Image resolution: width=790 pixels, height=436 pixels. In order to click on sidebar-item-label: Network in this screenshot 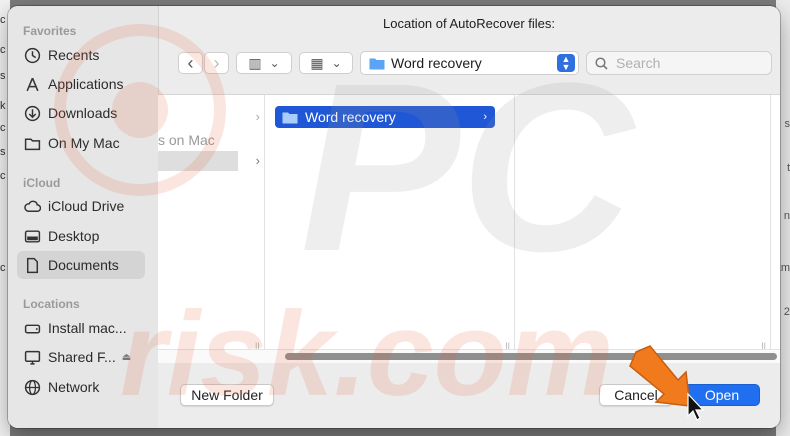, I will do `click(74, 387)`.